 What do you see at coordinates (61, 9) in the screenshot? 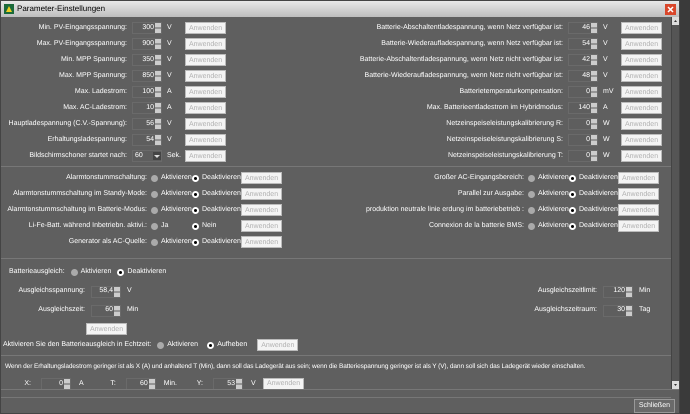
I see `window-title: Parameter-Einstellungen` at bounding box center [61, 9].